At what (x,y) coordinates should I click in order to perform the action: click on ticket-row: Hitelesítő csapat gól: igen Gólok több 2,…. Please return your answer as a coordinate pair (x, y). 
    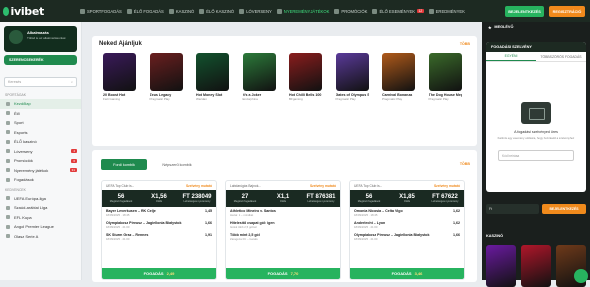
    Looking at the image, I should click on (283, 225).